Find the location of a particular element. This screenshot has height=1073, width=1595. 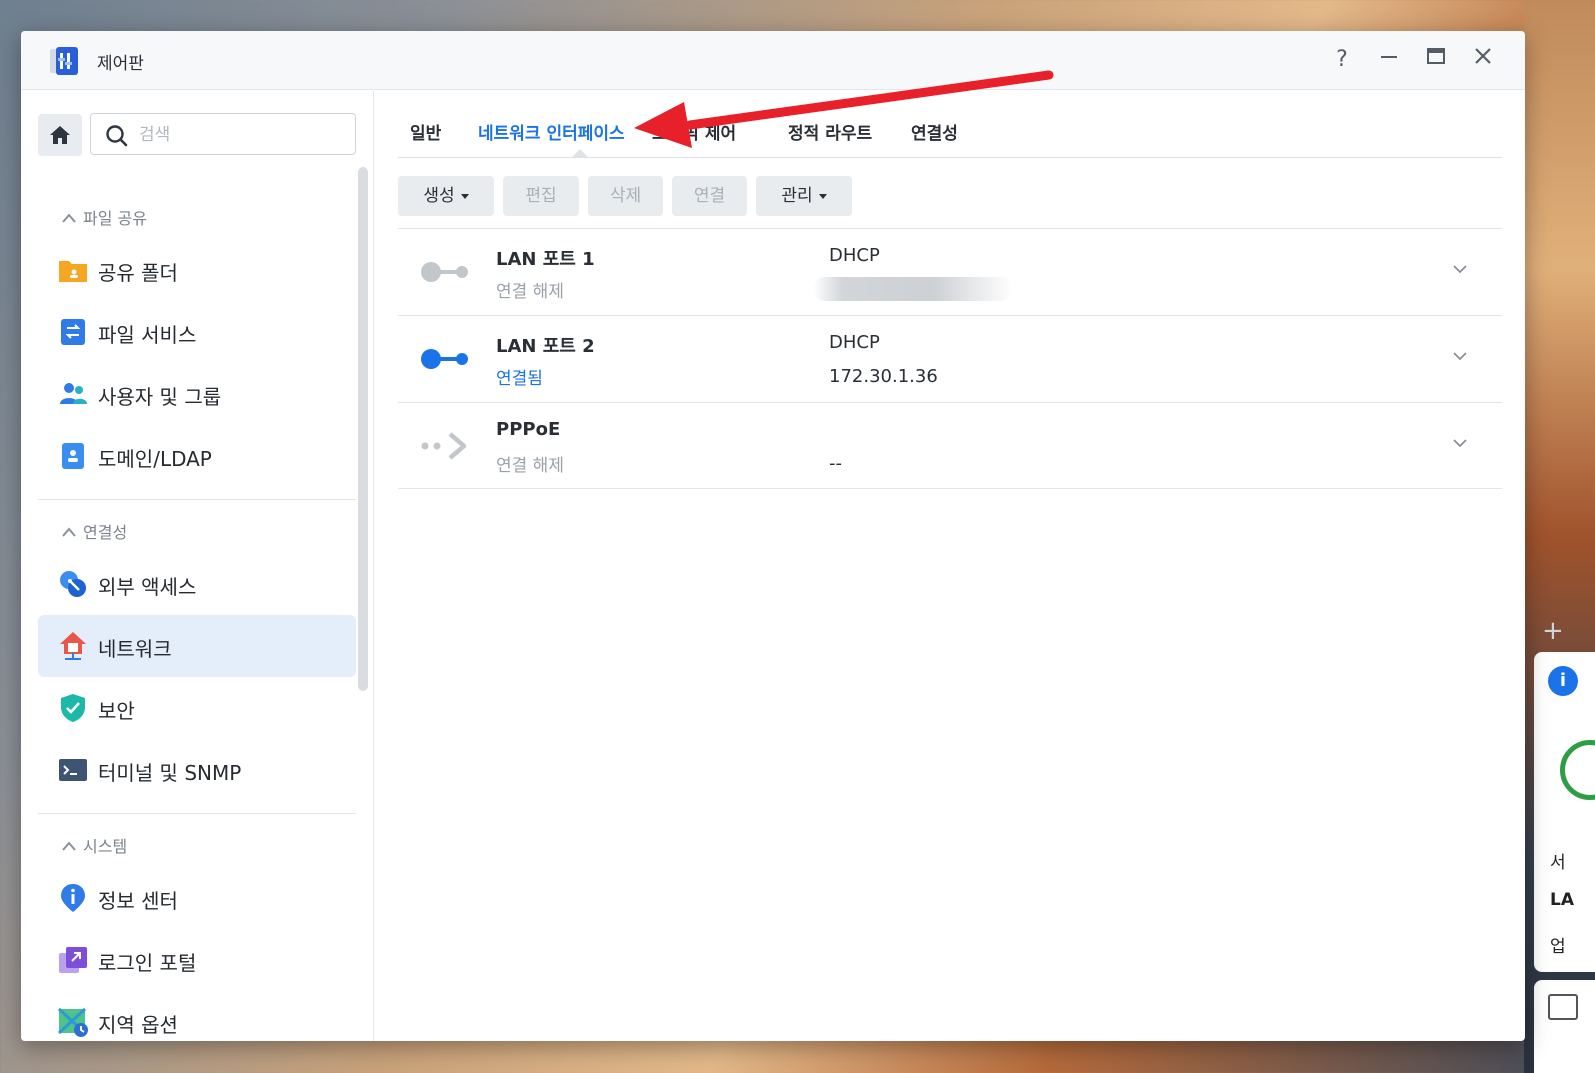

security-shield-icon is located at coordinates (73, 708).